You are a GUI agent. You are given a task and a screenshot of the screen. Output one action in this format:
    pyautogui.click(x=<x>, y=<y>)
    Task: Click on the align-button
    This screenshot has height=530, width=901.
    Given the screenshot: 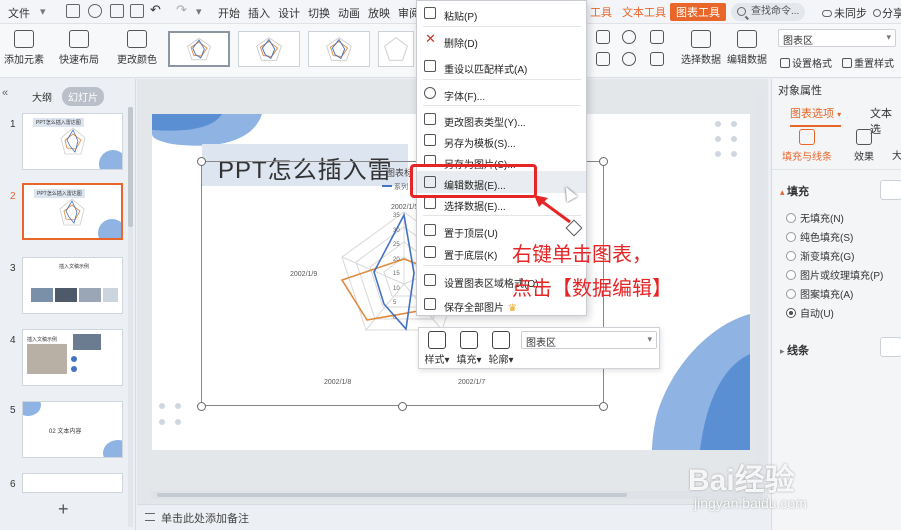 What is the action you would take?
    pyautogui.click(x=660, y=59)
    